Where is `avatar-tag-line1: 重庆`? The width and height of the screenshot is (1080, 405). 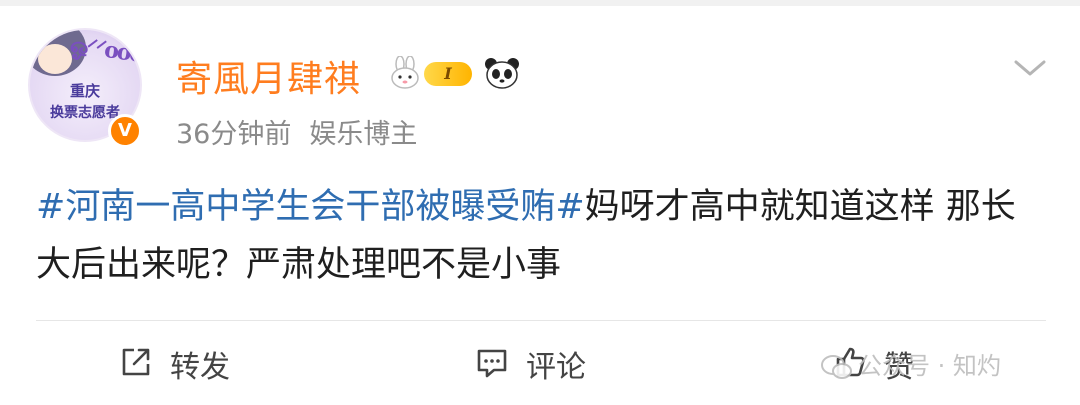
avatar-tag-line1: 重庆 is located at coordinates (84, 91).